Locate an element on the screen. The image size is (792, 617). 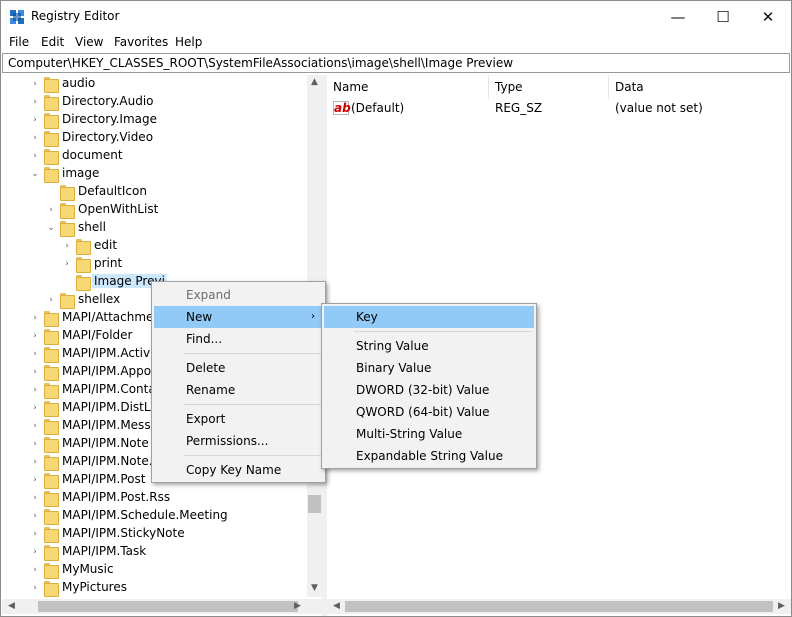
menu-item-key: Key is located at coordinates (429, 317).